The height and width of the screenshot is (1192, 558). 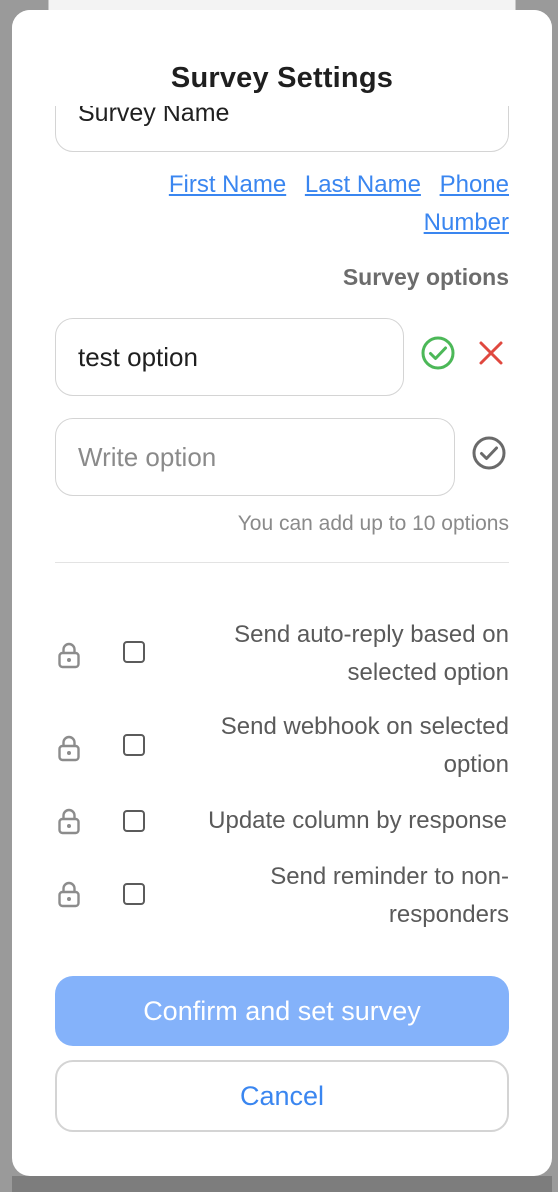 I want to click on reminder-label: Send reminder to non- responders, so click(x=389, y=895).